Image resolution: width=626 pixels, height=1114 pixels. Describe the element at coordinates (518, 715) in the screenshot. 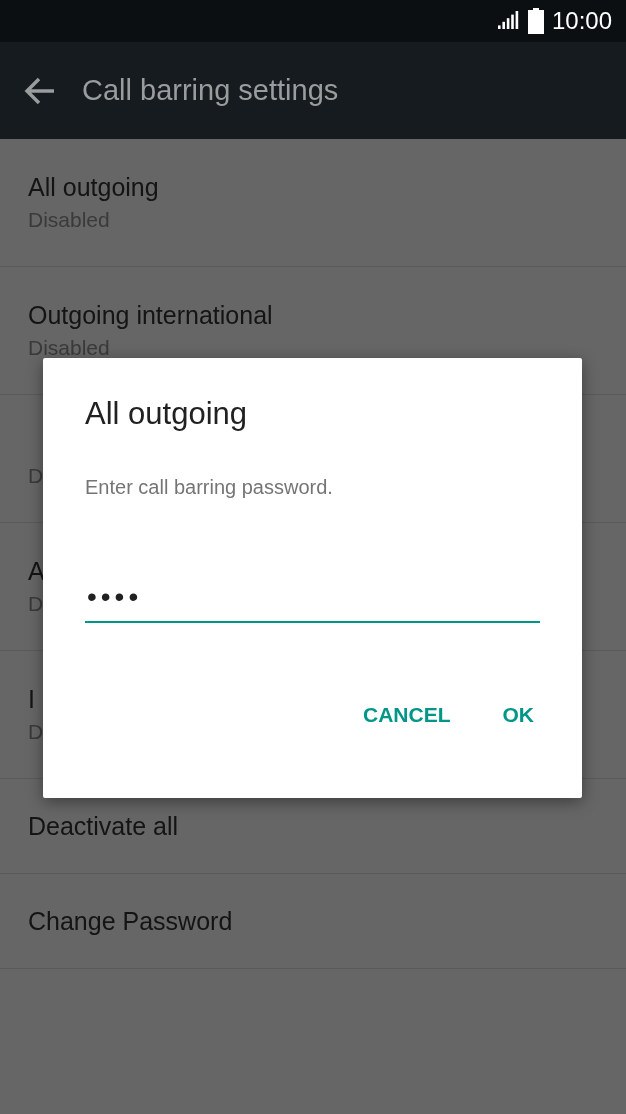

I see `ok-button: OK` at that location.